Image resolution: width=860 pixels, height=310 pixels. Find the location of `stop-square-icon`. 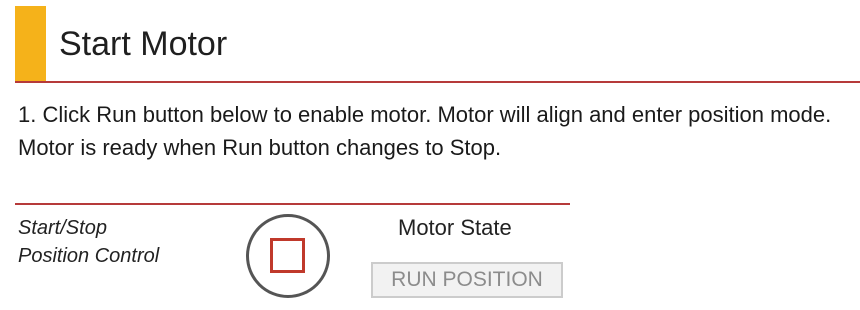

stop-square-icon is located at coordinates (287, 255).